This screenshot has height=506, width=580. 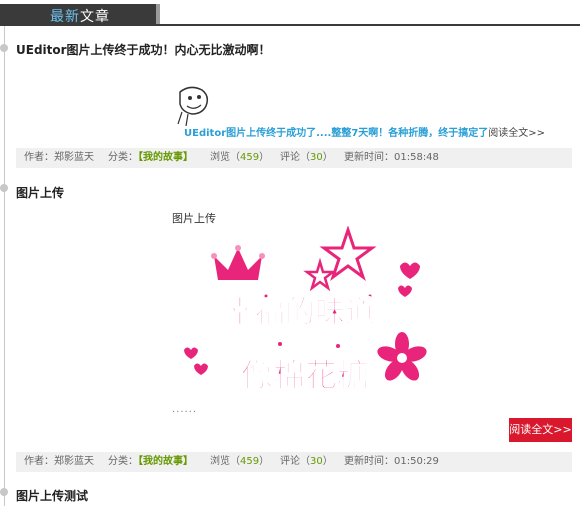 I want to click on updated-time: 更新时间：01:58:48, so click(x=391, y=157).